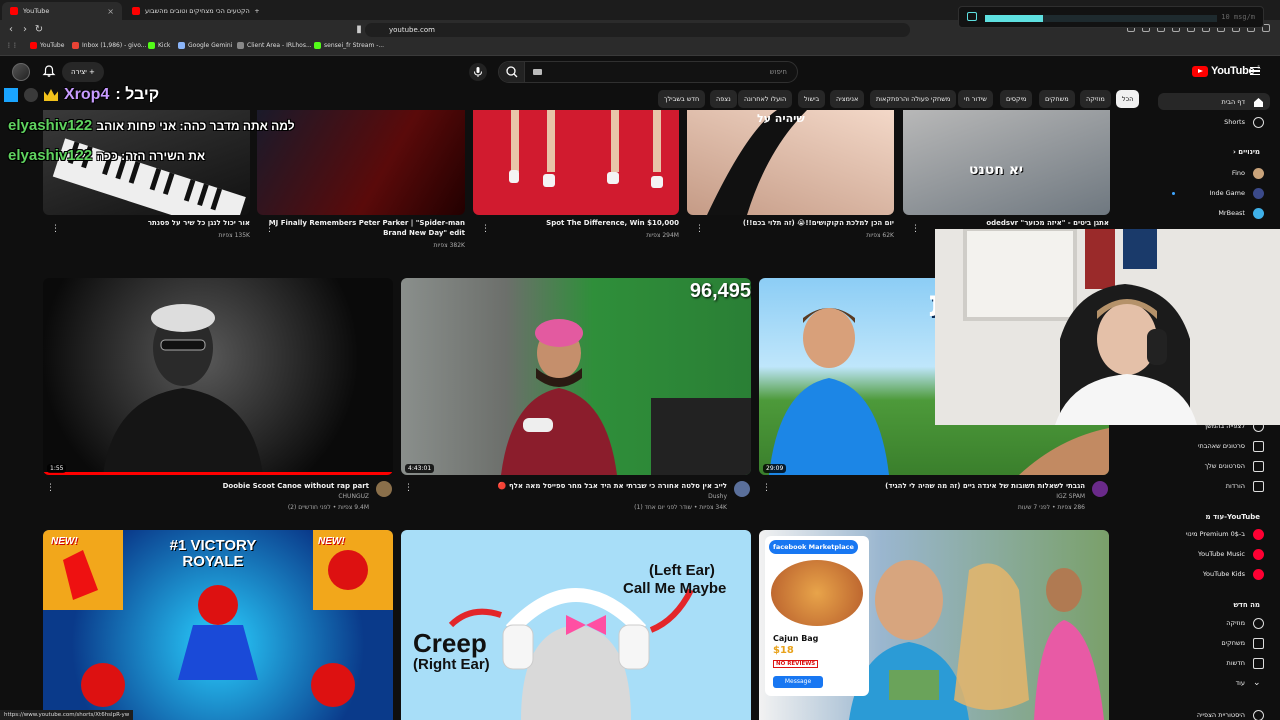  I want to click on sidebar-item-label: מוזיקה, so click(1235, 623).